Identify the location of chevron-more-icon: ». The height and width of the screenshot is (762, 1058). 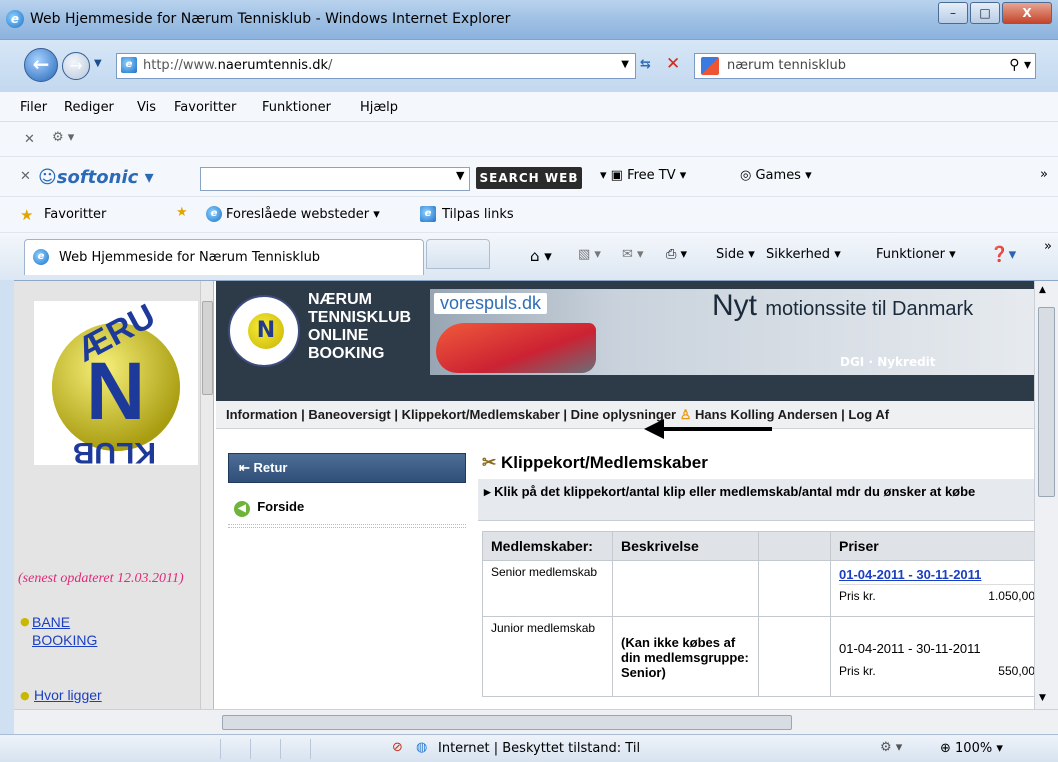
(1044, 174).